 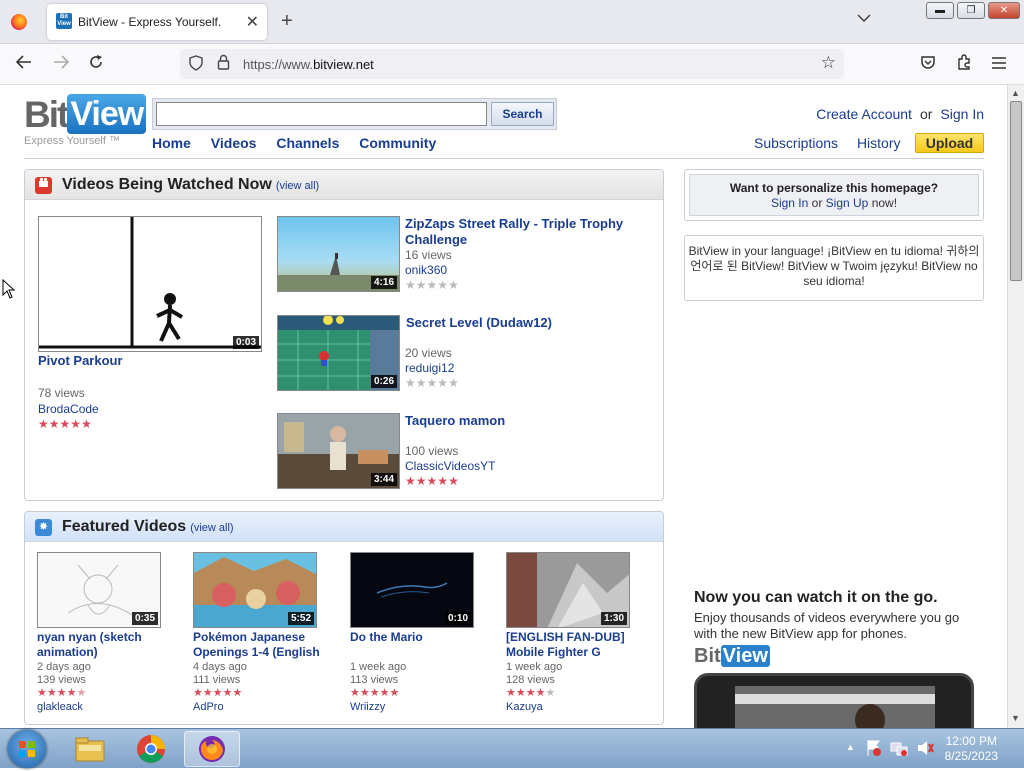 I want to click on sidebar-sign-up-link: Sign Up, so click(x=847, y=203).